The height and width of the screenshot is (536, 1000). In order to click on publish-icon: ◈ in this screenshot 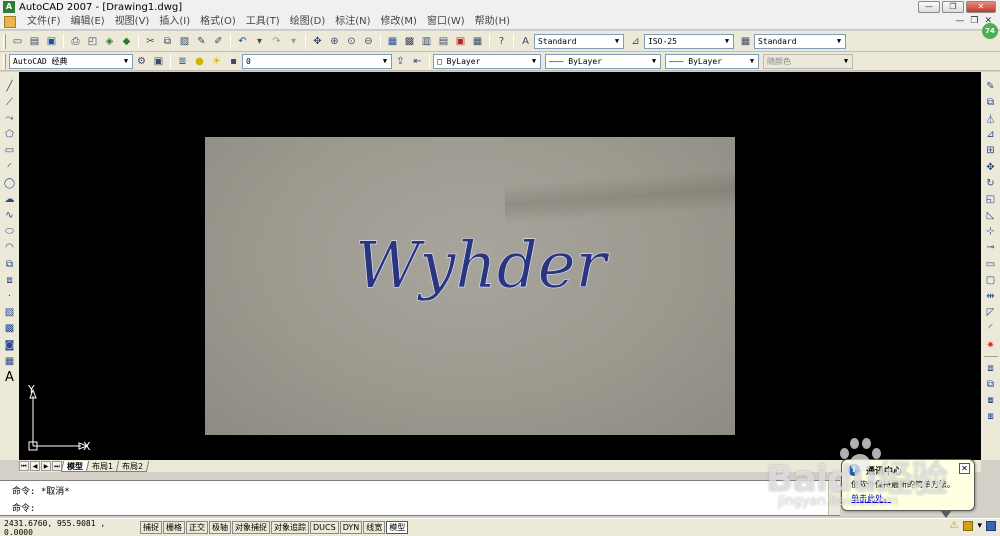, I will do `click(109, 41)`.